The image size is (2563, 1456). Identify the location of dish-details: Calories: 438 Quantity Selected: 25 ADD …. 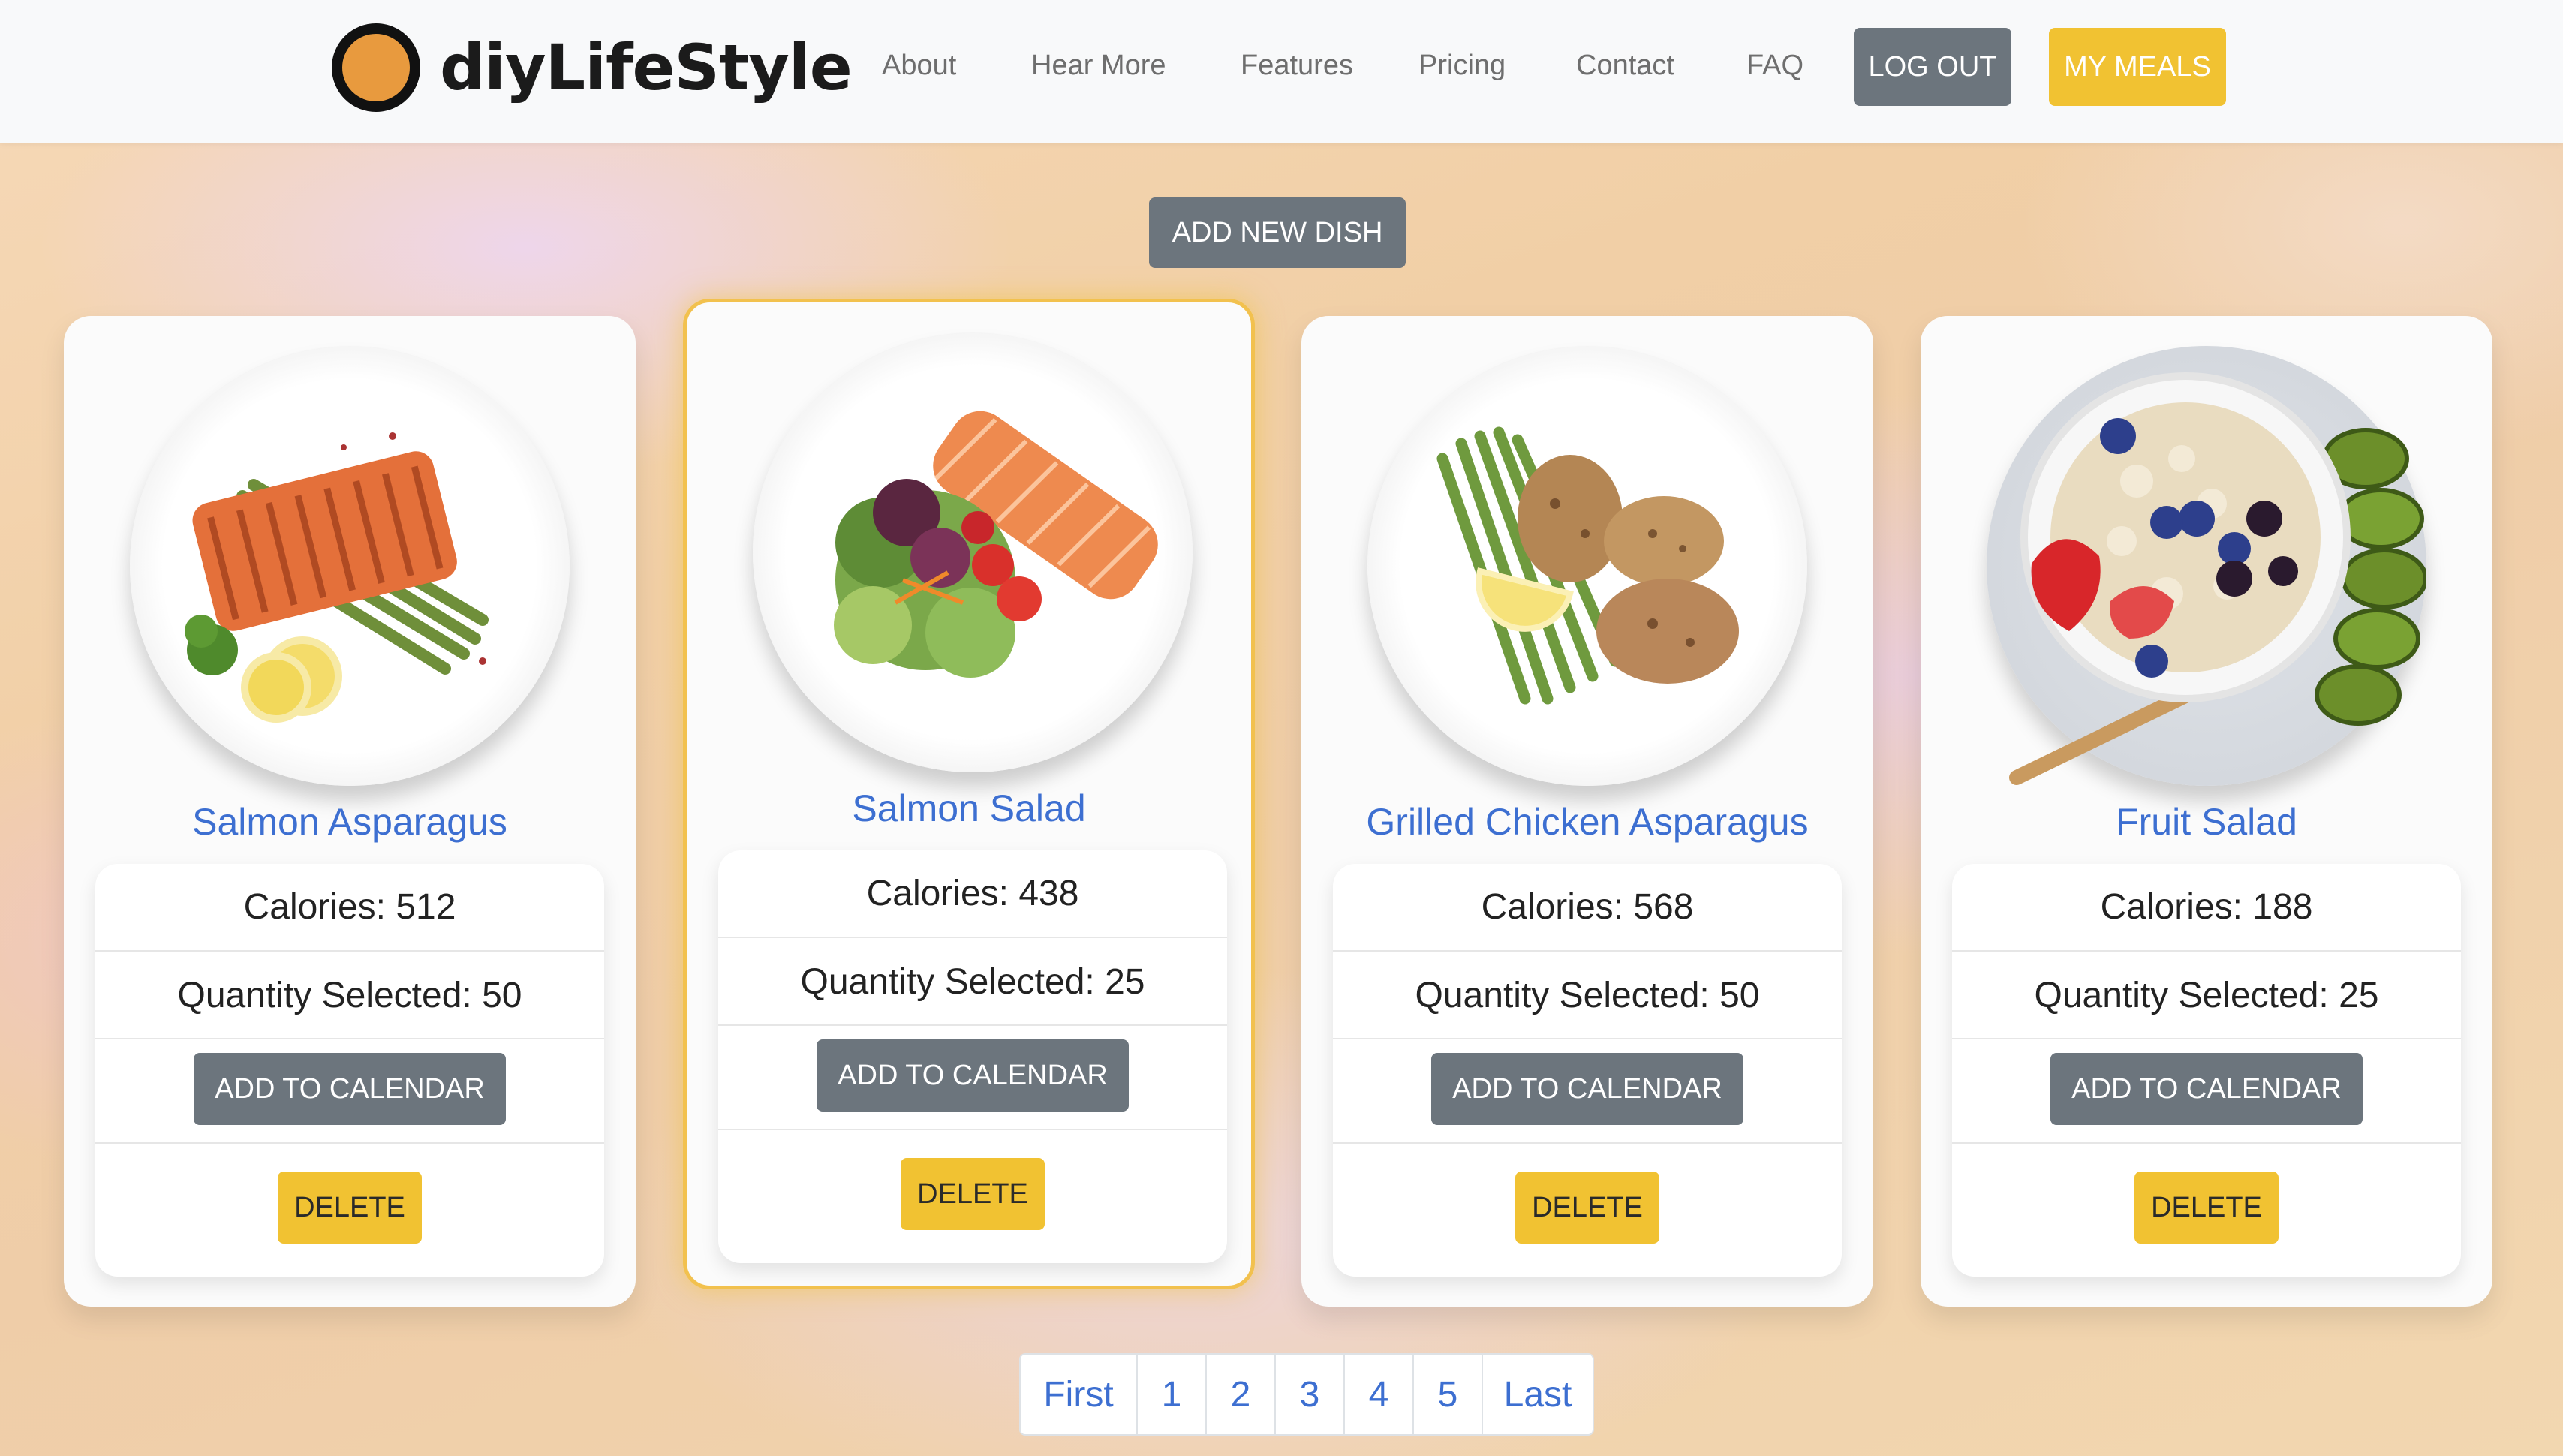
(973, 1056).